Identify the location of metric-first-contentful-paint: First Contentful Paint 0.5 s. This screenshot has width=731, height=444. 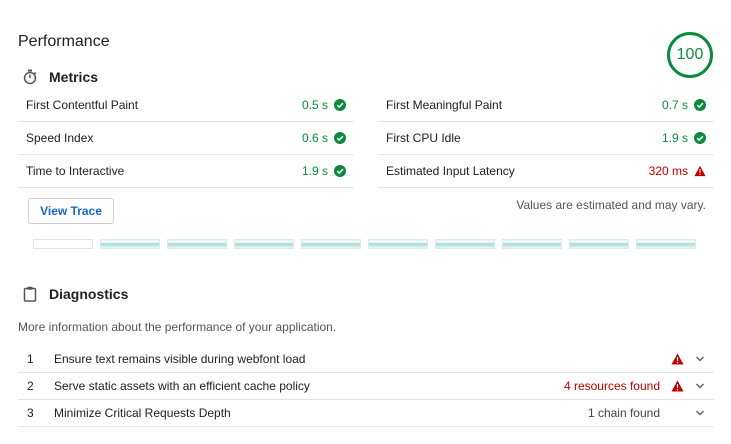
(186, 105).